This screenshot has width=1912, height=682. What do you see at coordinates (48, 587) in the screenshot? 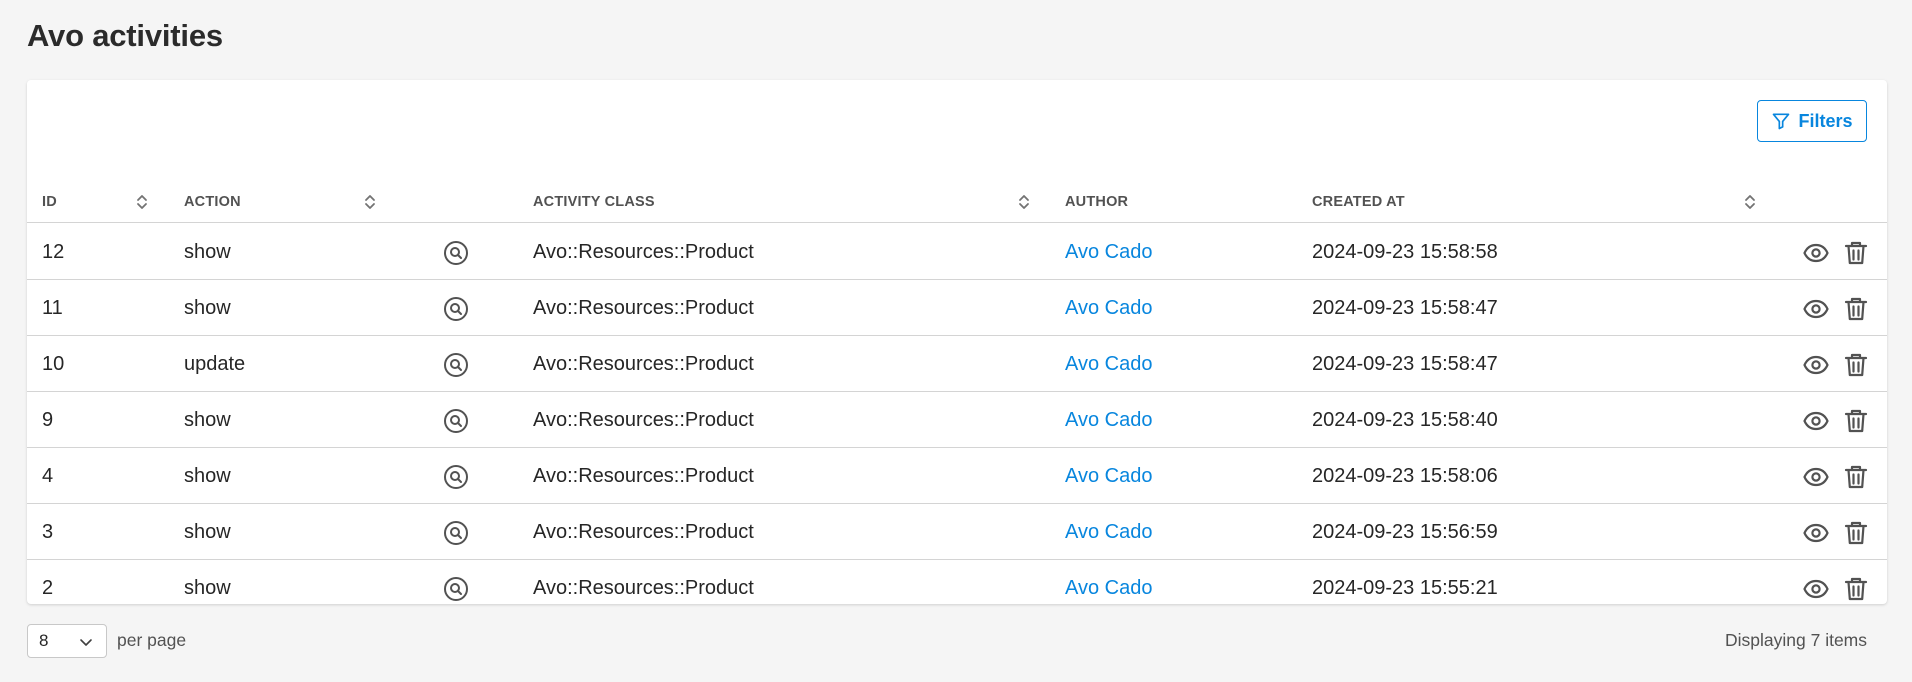
I see `cell-id: 2` at bounding box center [48, 587].